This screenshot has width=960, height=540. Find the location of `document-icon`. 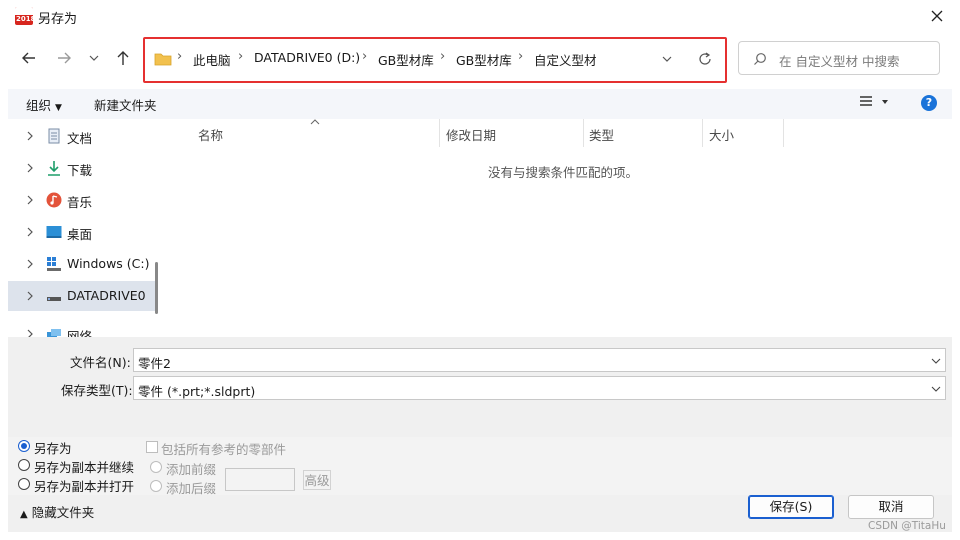

document-icon is located at coordinates (54, 136).